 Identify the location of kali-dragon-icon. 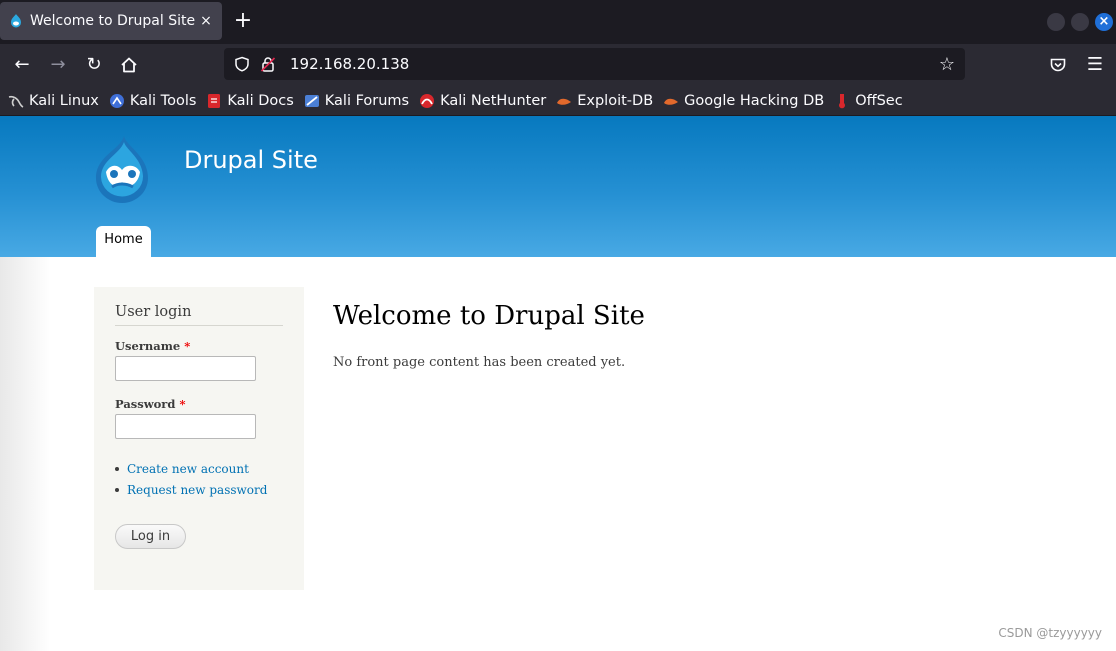
(16, 101).